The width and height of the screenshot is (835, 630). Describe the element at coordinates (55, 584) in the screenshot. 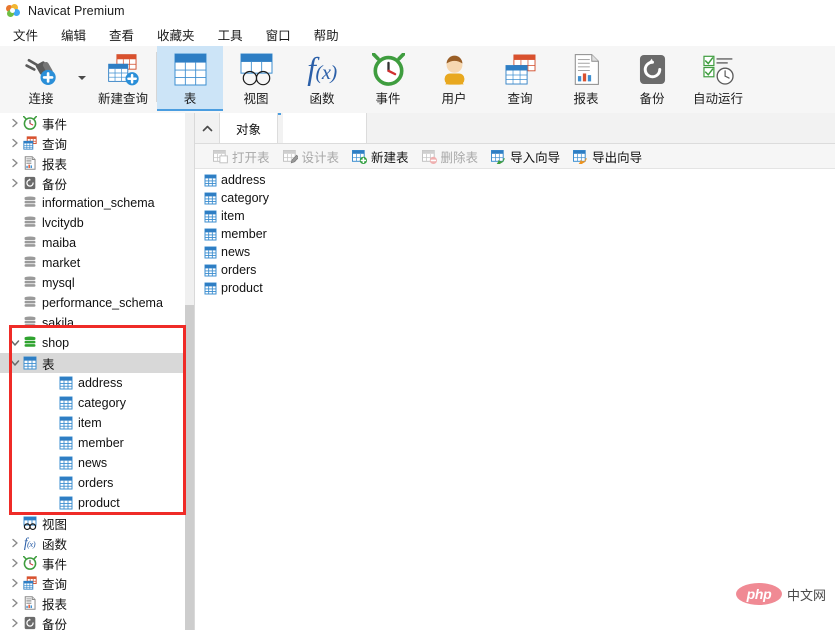

I see `tree-item-label: 查询` at that location.